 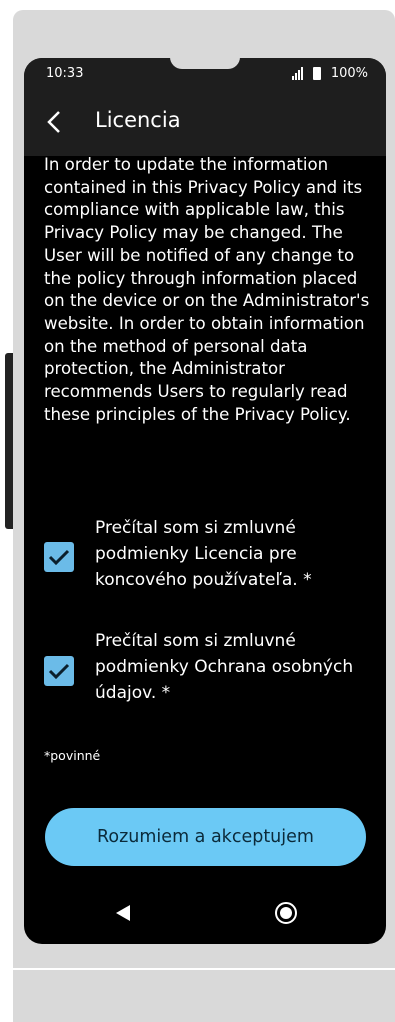 What do you see at coordinates (349, 73) in the screenshot?
I see `battery-percent: 100%` at bounding box center [349, 73].